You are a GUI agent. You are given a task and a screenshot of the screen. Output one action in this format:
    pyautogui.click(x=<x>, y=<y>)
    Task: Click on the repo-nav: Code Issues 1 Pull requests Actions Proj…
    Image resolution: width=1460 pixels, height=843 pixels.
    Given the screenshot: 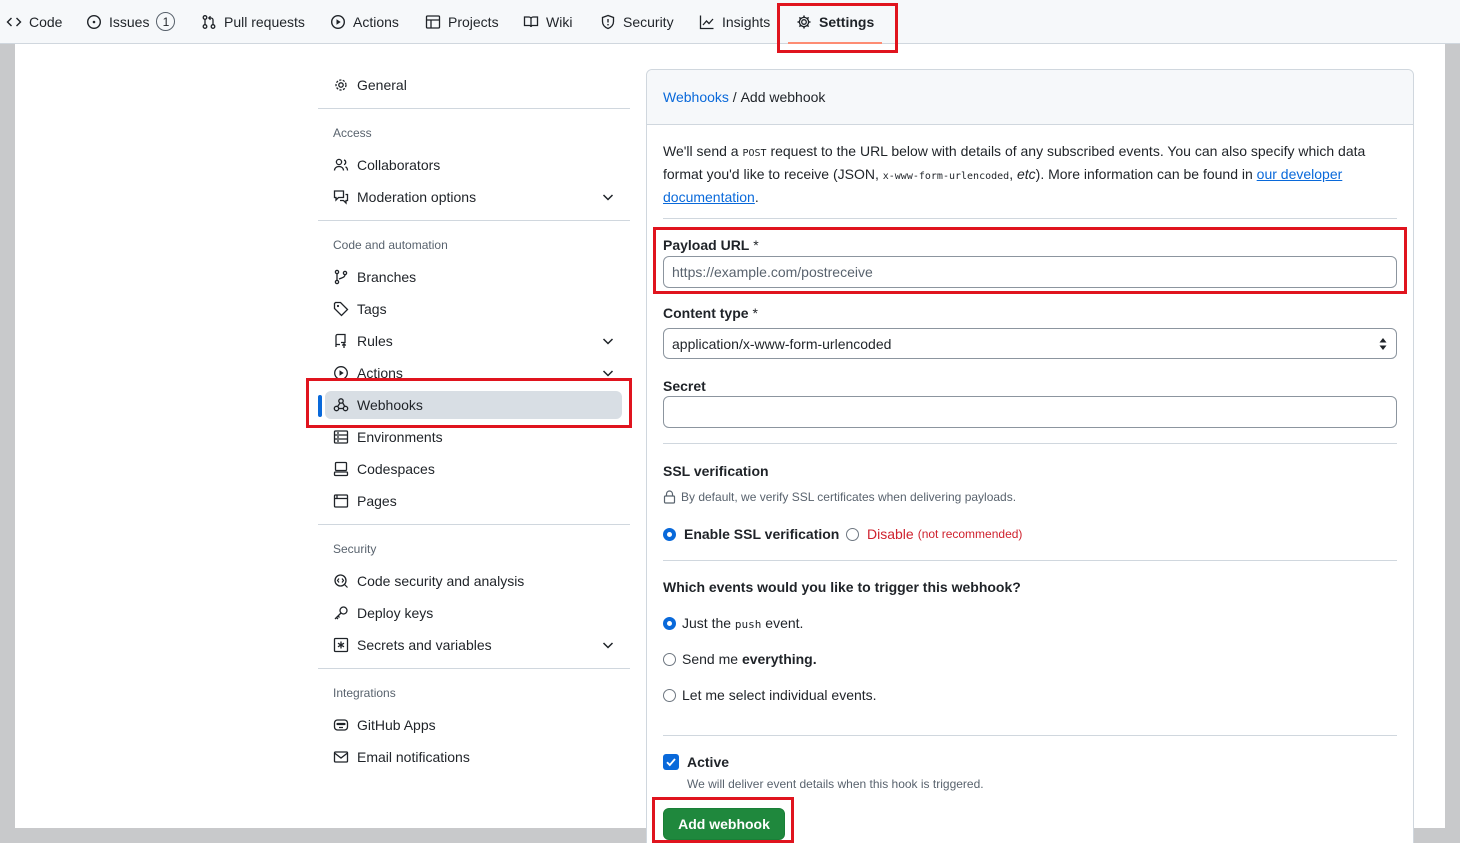 What is the action you would take?
    pyautogui.click(x=730, y=22)
    